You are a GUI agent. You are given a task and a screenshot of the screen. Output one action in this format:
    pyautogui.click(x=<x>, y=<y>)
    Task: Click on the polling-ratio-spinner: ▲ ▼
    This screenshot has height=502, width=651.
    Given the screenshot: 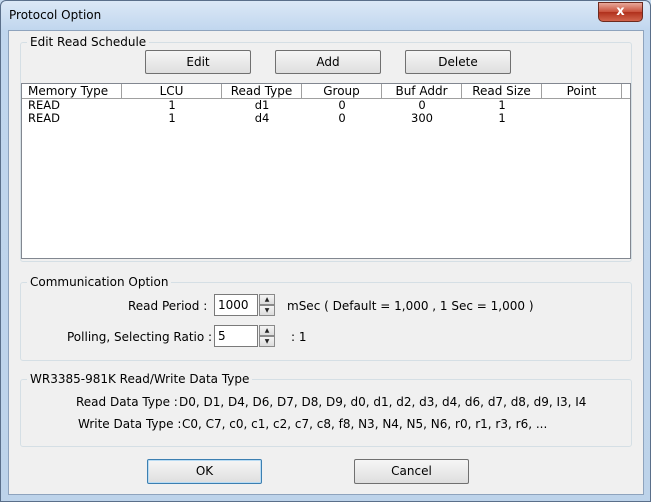 What is the action you would take?
    pyautogui.click(x=267, y=336)
    